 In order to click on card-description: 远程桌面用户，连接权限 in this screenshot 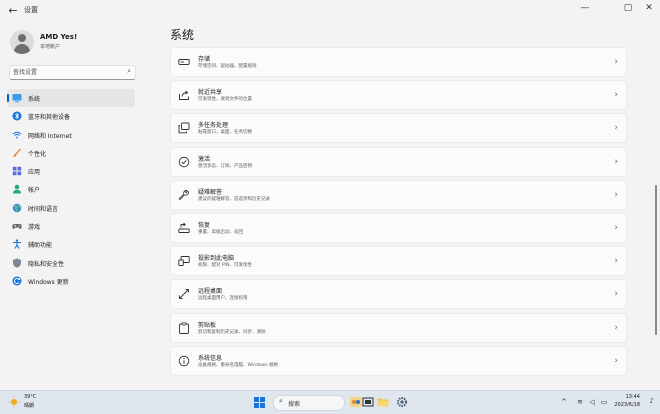, I will do `click(223, 299)`.